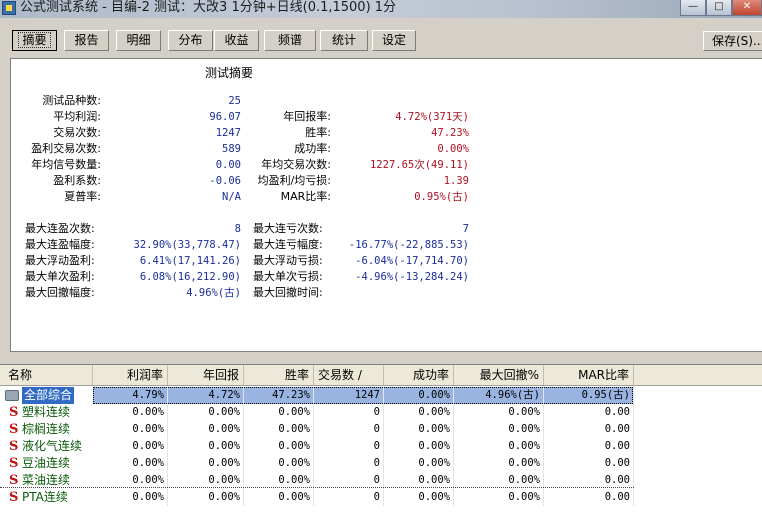  Describe the element at coordinates (130, 375) in the screenshot. I see `col-header-profit: 利润率` at that location.